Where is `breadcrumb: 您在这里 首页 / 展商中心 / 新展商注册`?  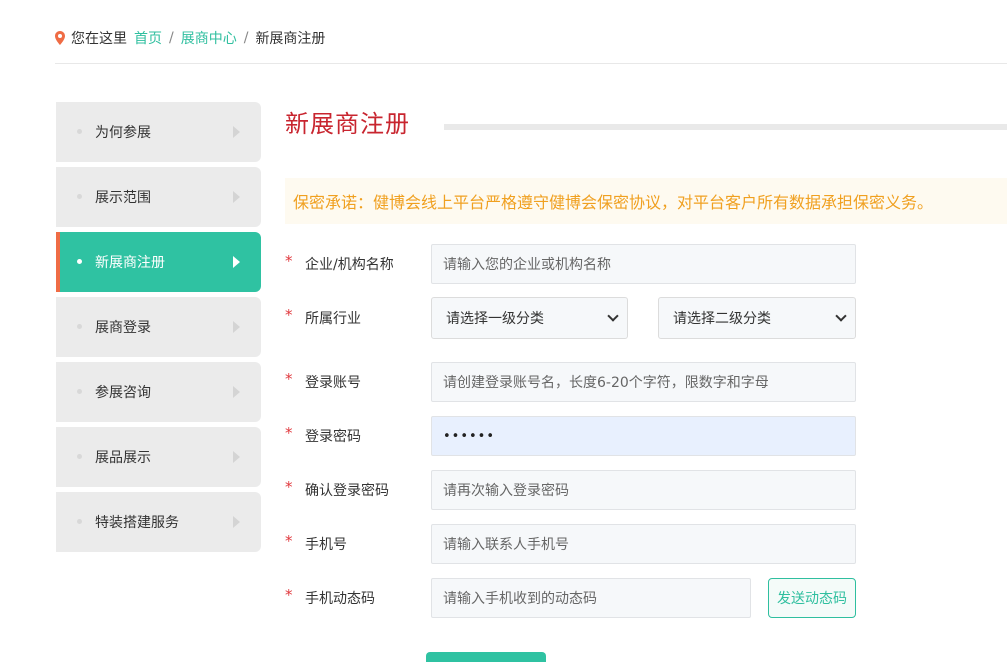 breadcrumb: 您在这里 首页 / 展商中心 / 新展商注册 is located at coordinates (190, 38).